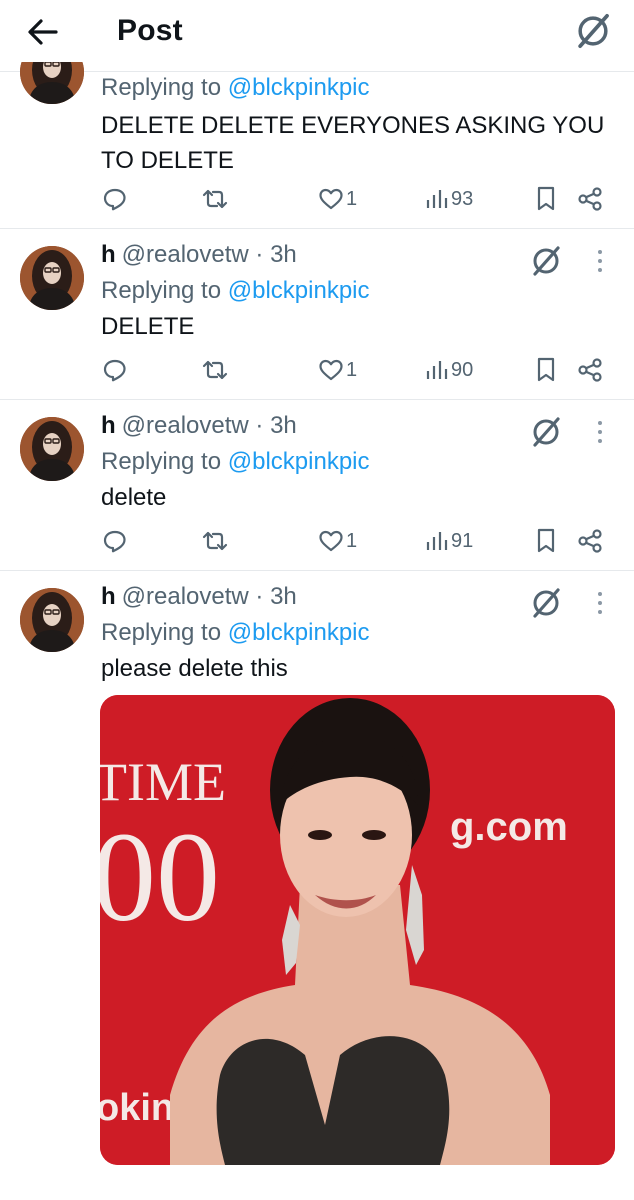  I want to click on views-button: 91, so click(449, 541).